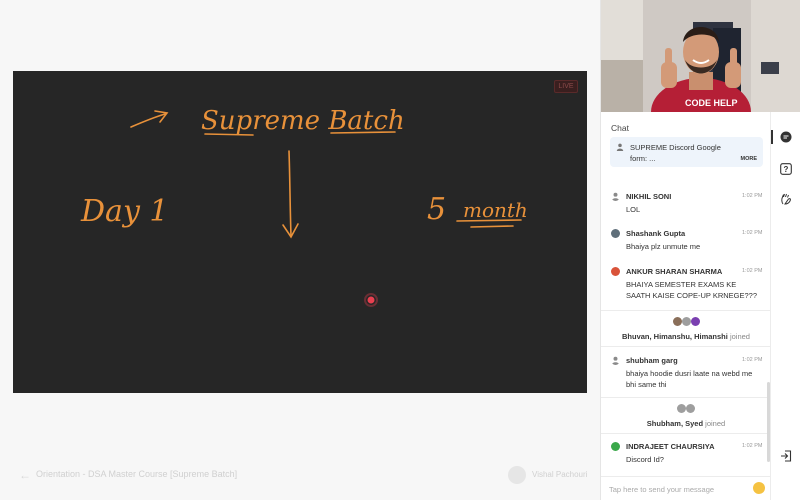 The height and width of the screenshot is (500, 800). Describe the element at coordinates (675, 336) in the screenshot. I see `joined-names: Bhuvan, Himanshu, Himanshi` at that location.